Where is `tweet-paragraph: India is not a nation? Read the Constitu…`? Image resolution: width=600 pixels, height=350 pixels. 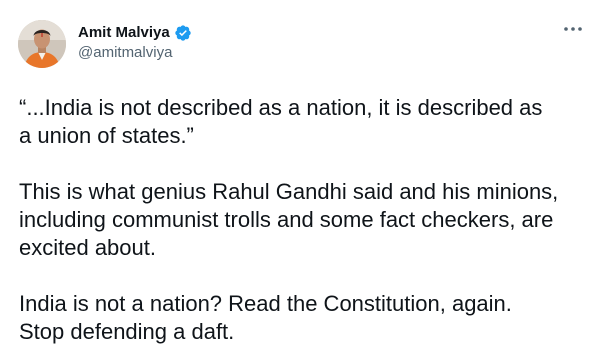
tweet-paragraph: India is not a nation? Read the Constitu… is located at coordinates (265, 317).